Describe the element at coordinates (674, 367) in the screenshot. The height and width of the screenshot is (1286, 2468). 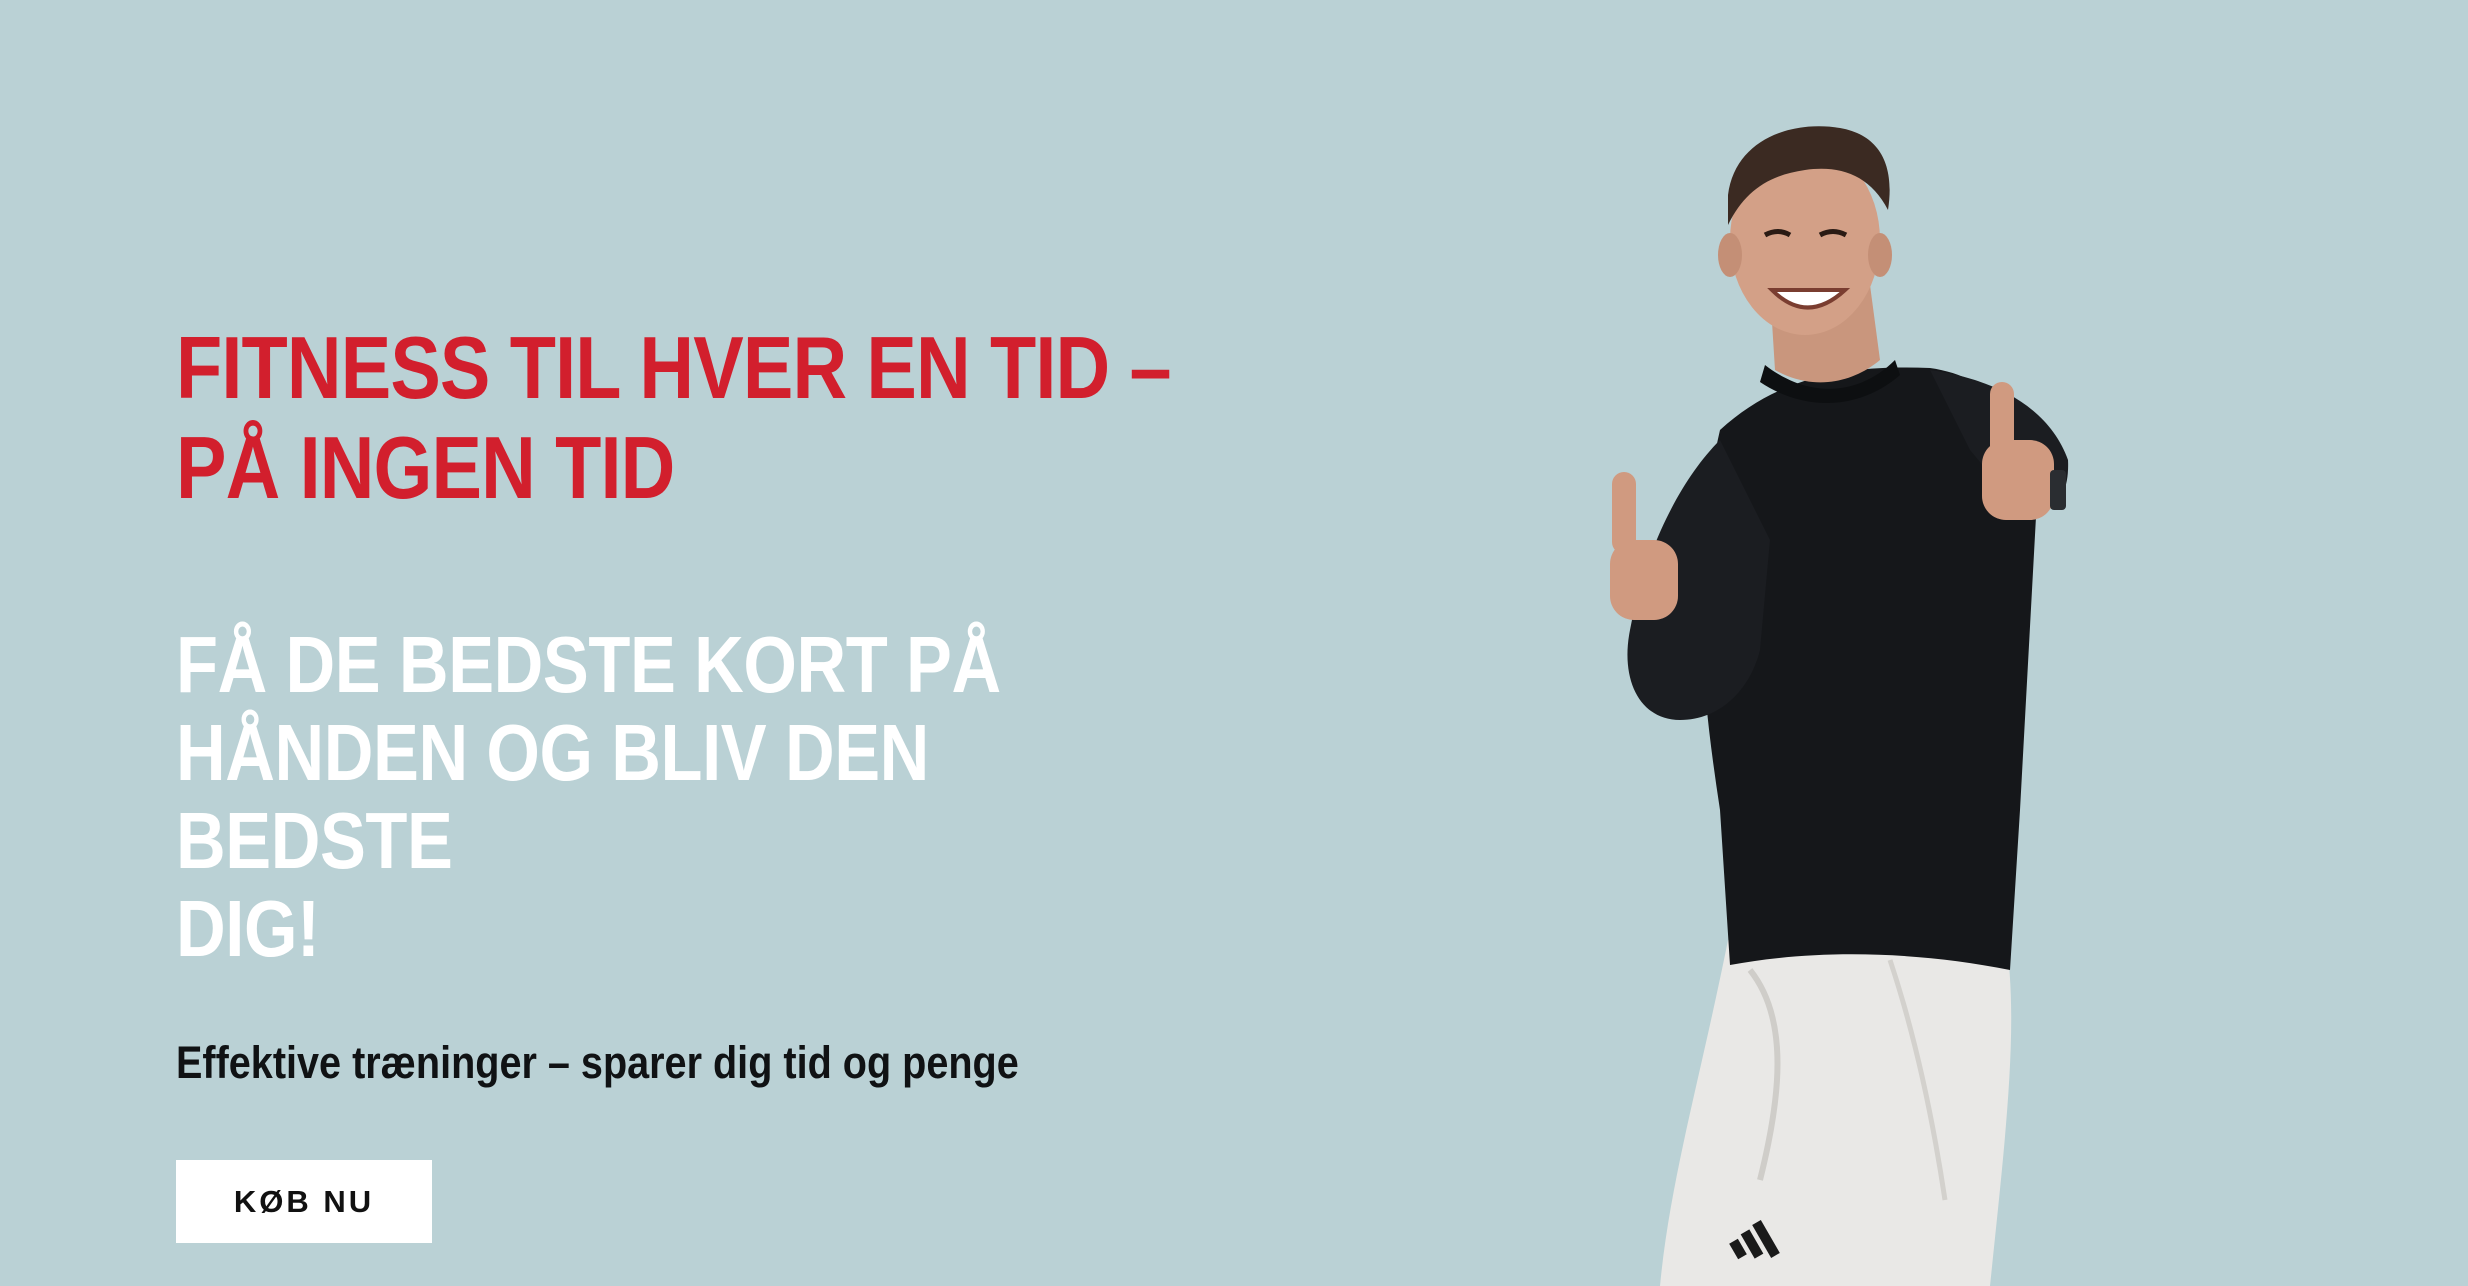
I see `hero-headline-line-1: FITNESS TIL HVER EN TID –` at that location.